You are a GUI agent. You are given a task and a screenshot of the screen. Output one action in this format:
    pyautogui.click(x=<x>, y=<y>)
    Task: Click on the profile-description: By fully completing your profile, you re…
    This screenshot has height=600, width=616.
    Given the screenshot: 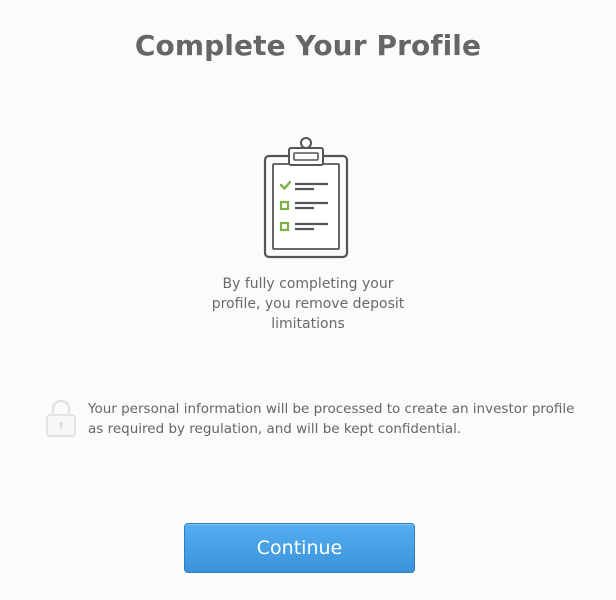 What is the action you would take?
    pyautogui.click(x=308, y=304)
    